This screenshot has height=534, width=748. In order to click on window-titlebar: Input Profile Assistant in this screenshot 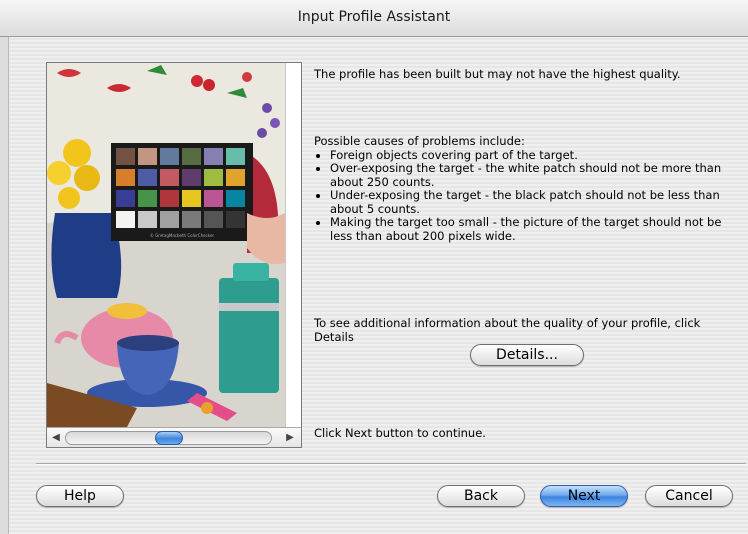, I will do `click(374, 18)`.